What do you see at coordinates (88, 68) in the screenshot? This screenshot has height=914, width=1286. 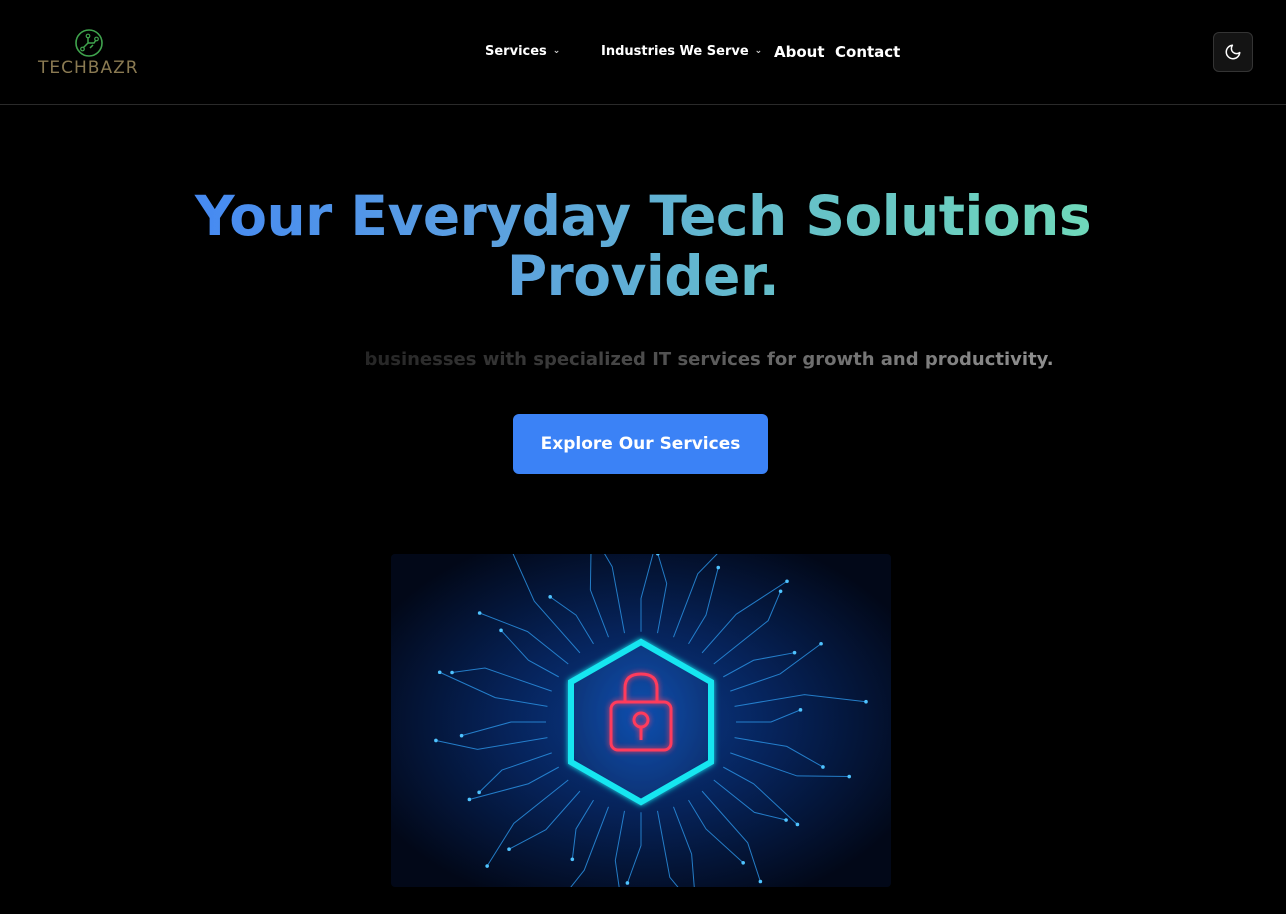 I see `logo-text: TECHBAZR` at bounding box center [88, 68].